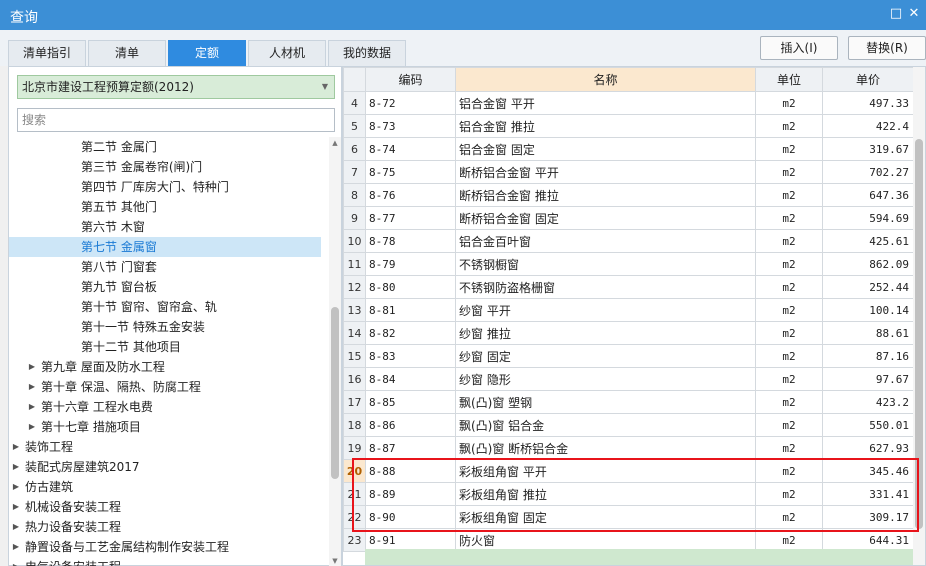  Describe the element at coordinates (335, 560) in the screenshot. I see `scroll-down-icon: ▼` at that location.